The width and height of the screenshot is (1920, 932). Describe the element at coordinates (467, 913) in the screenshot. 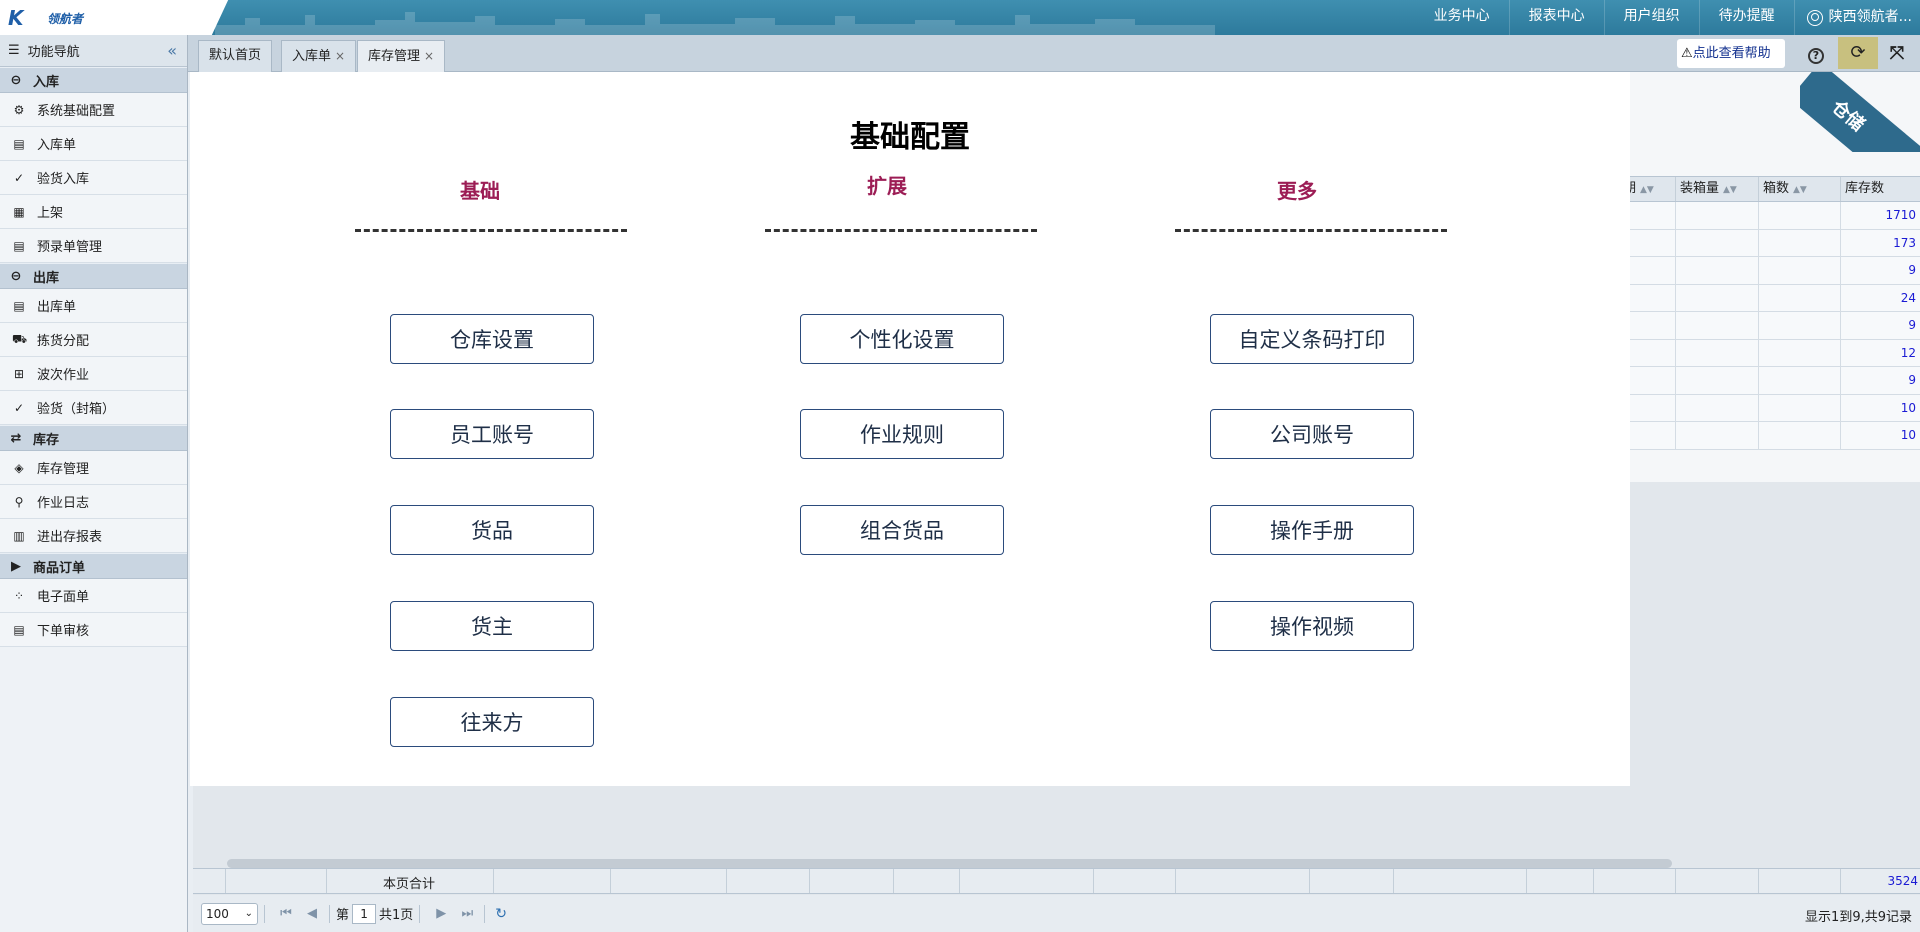

I see `last-page-icon: ⏭` at that location.